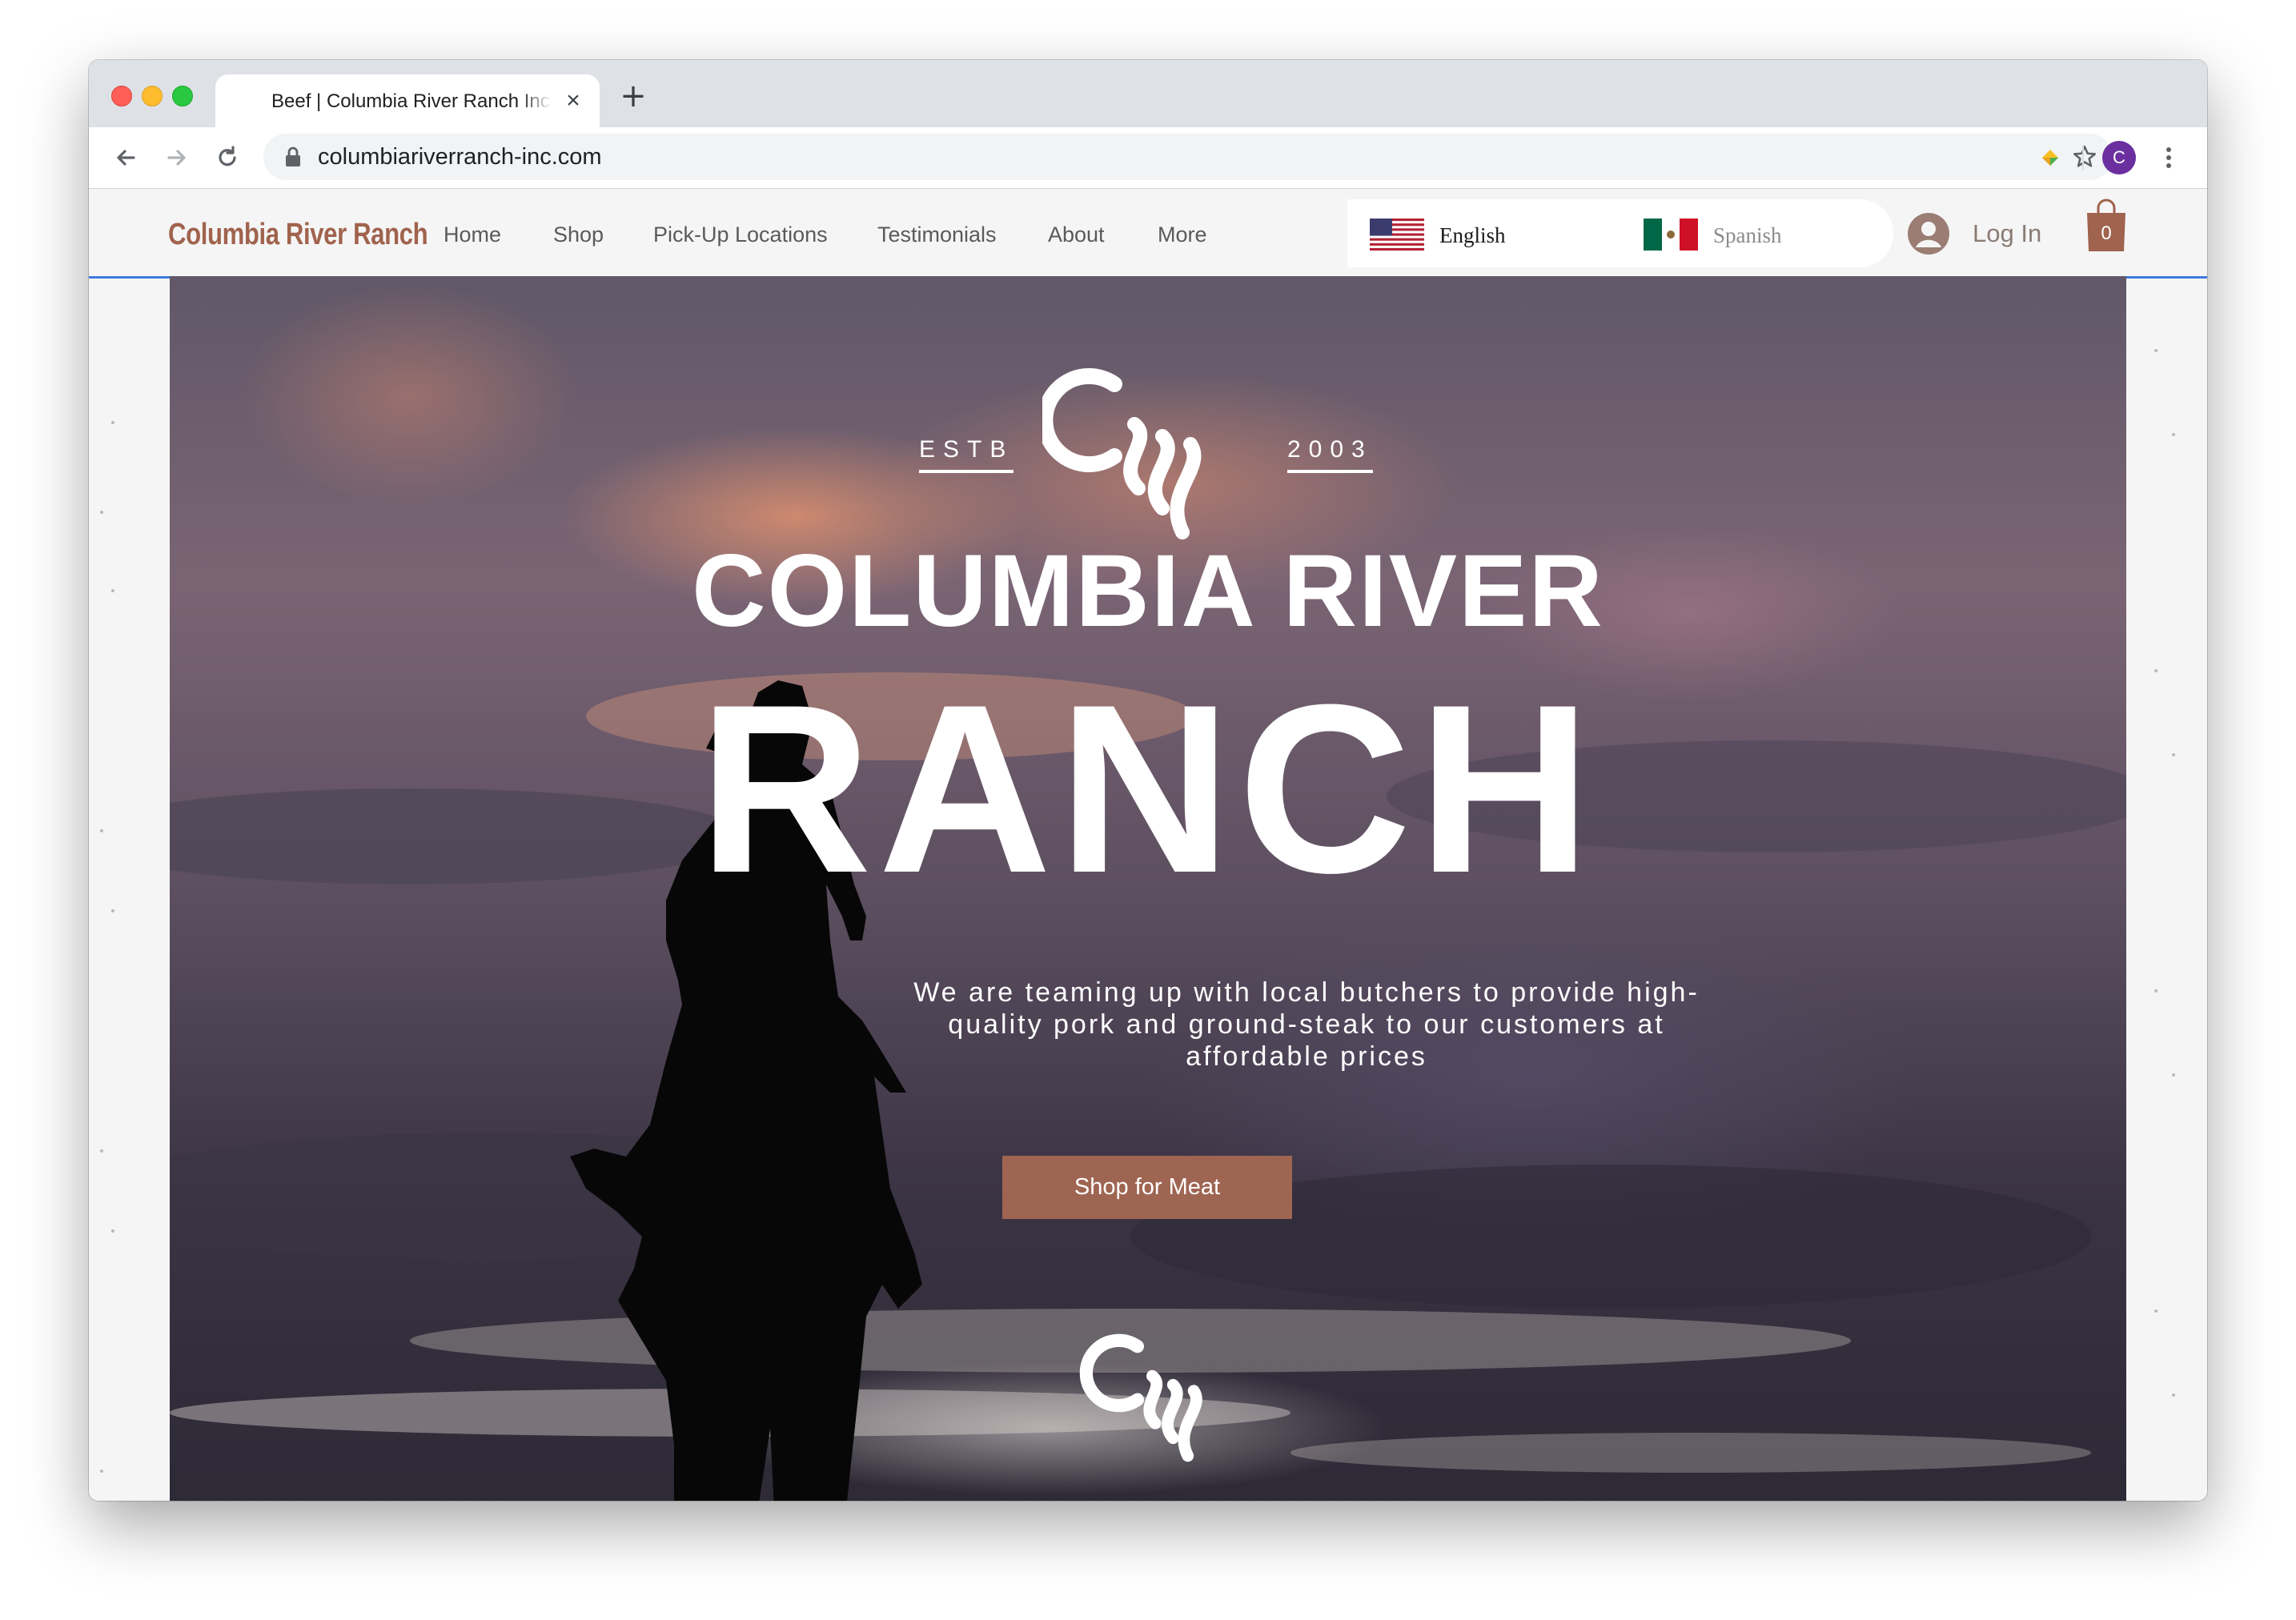  I want to click on ranch-logo-mark-small-icon, so click(1140, 1397).